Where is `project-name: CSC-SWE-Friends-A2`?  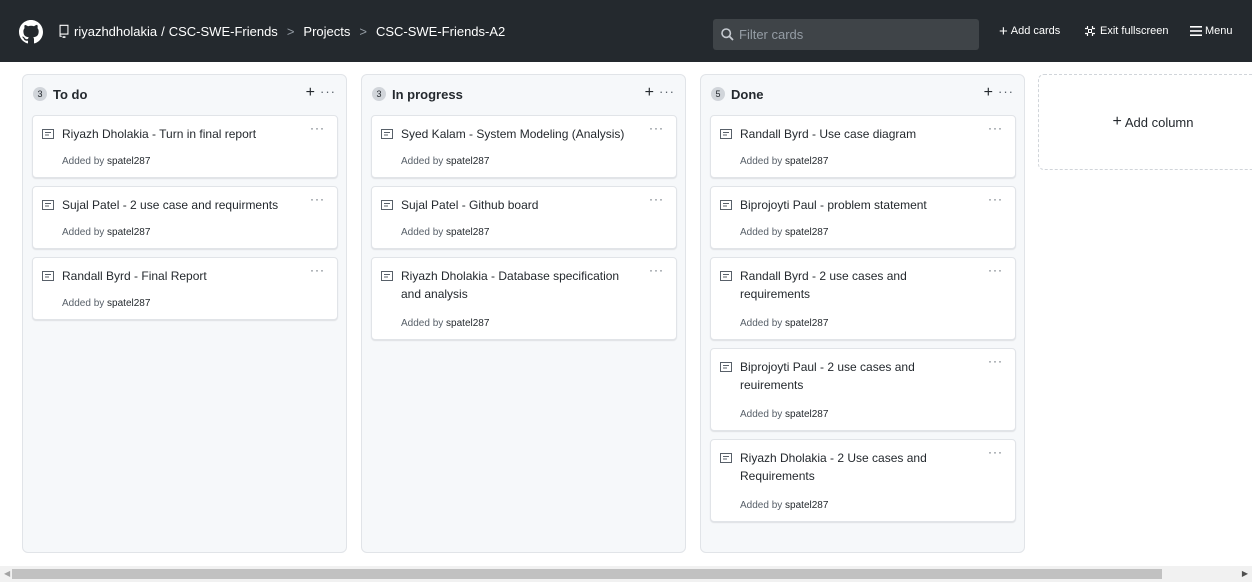 project-name: CSC-SWE-Friends-A2 is located at coordinates (440, 31).